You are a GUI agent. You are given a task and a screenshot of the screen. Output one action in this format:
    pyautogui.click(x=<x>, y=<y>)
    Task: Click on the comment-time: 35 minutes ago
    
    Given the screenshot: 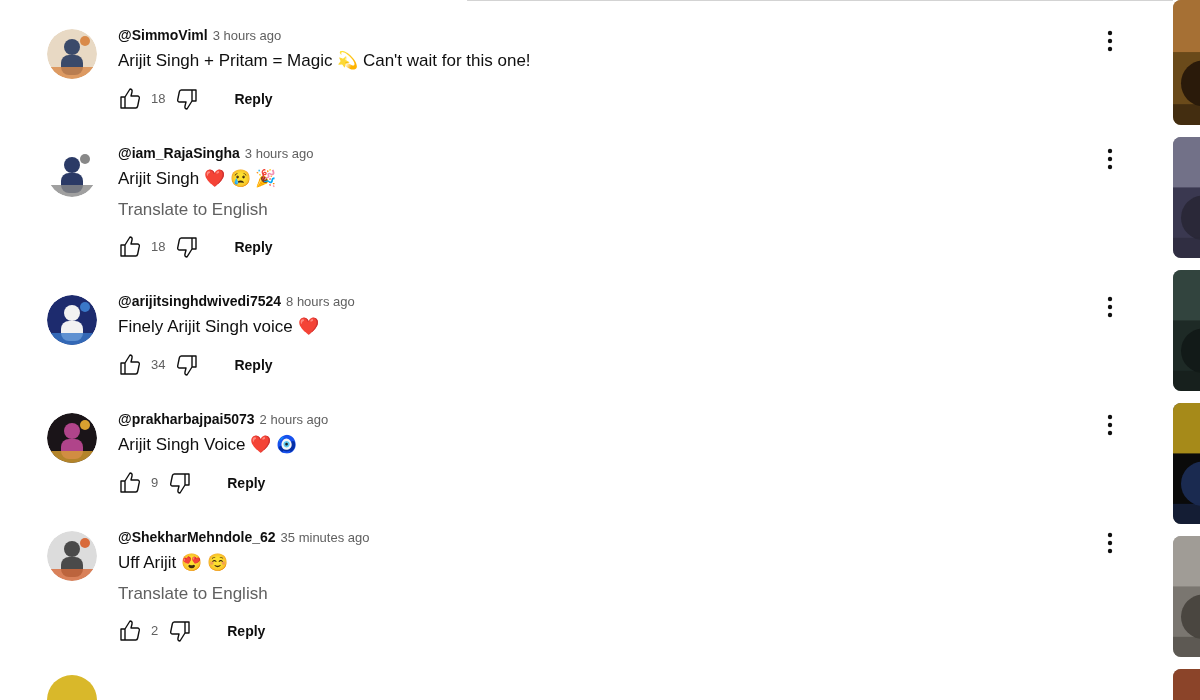 What is the action you would take?
    pyautogui.click(x=325, y=538)
    